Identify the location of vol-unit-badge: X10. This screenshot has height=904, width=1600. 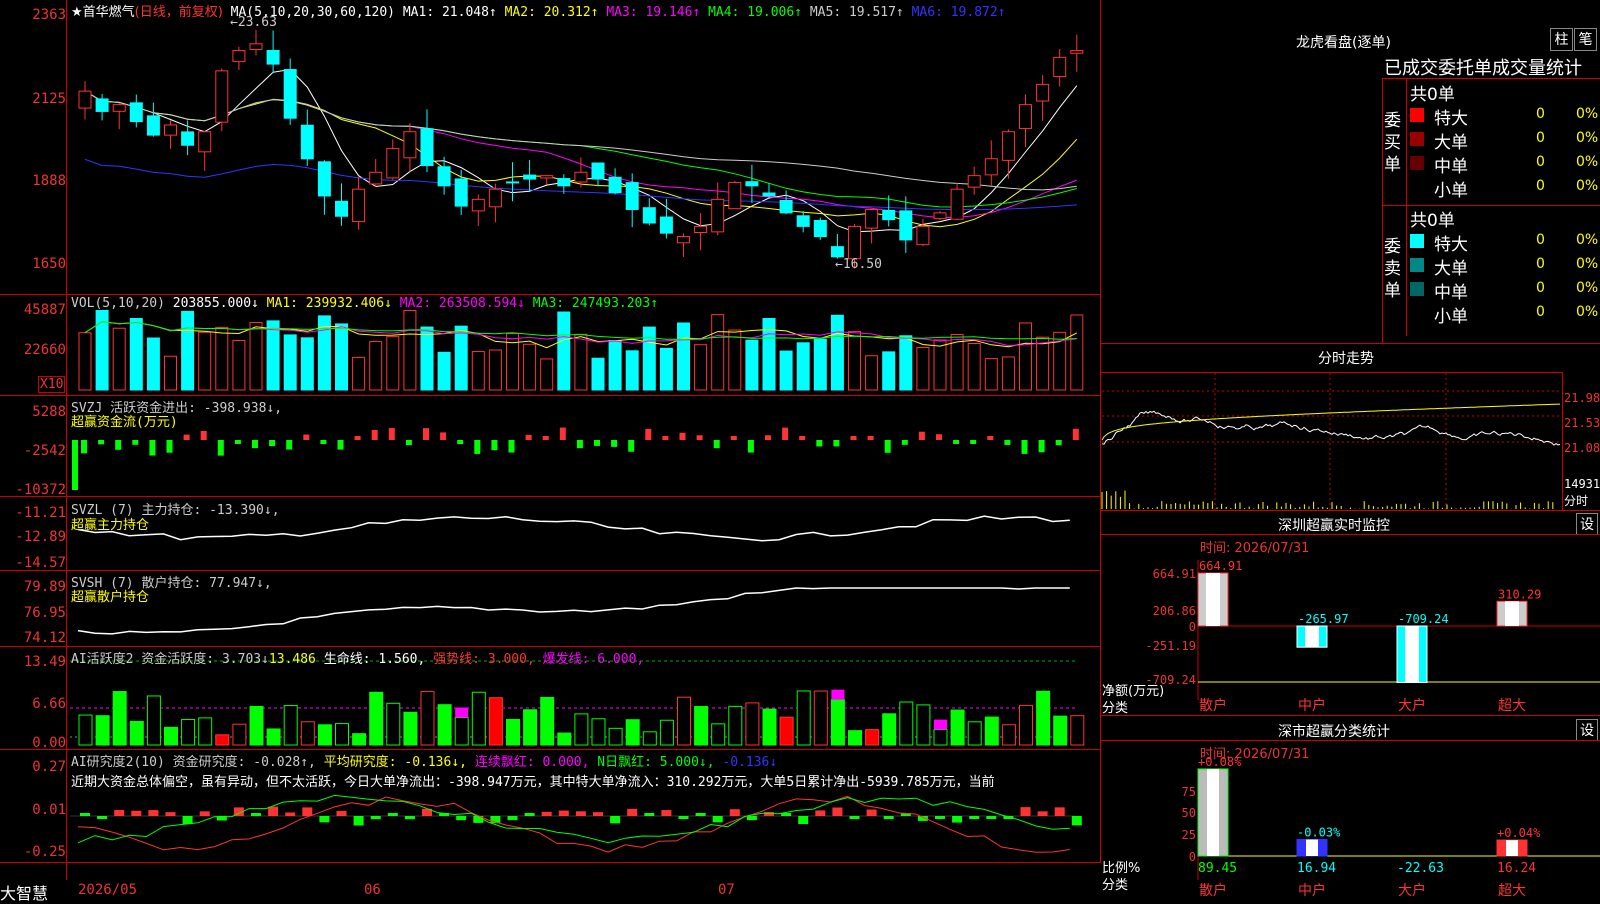
(52, 384).